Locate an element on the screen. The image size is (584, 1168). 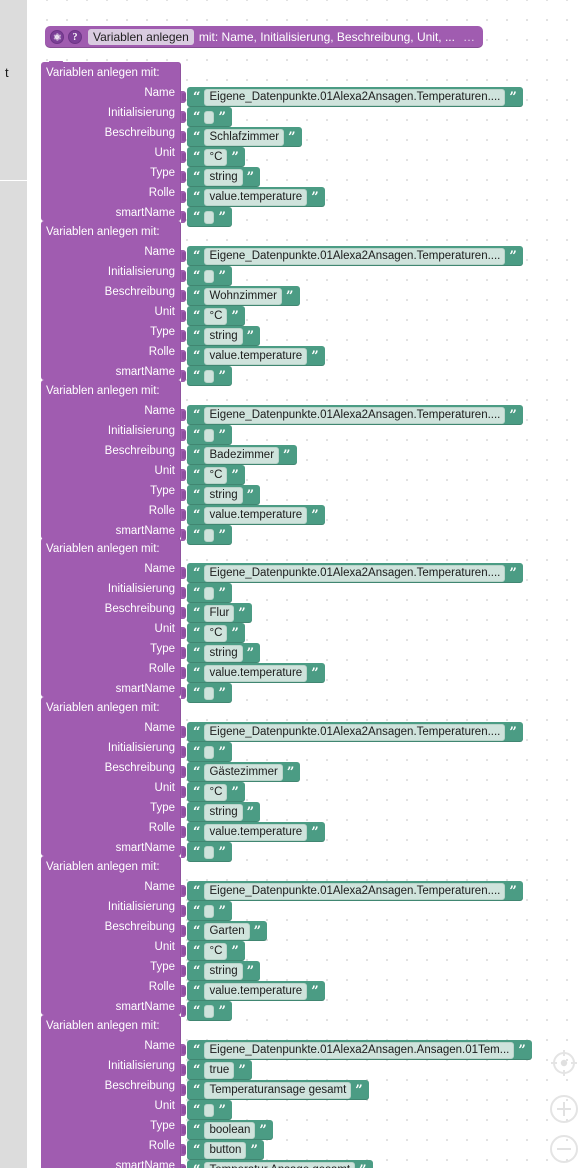
header-pill-label: Variablen anlegen is located at coordinates (141, 37).